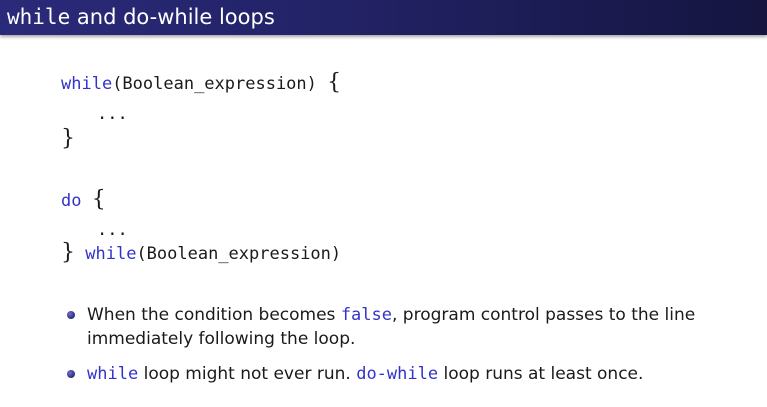 Image resolution: width=767 pixels, height=407 pixels. Describe the element at coordinates (541, 374) in the screenshot. I see `bullet-2-text-post: loop runs at least once.` at that location.